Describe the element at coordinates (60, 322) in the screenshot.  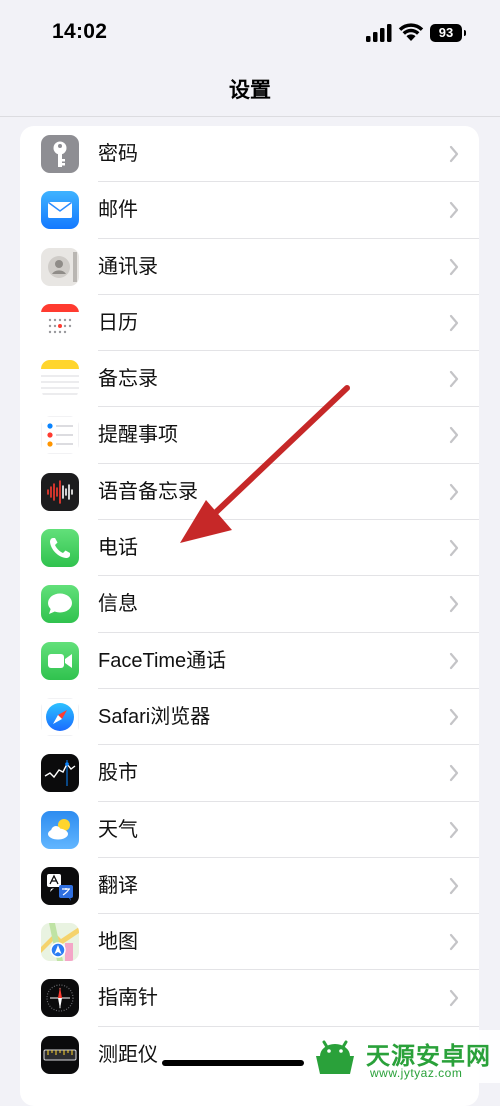
I see `calendar-icon` at that location.